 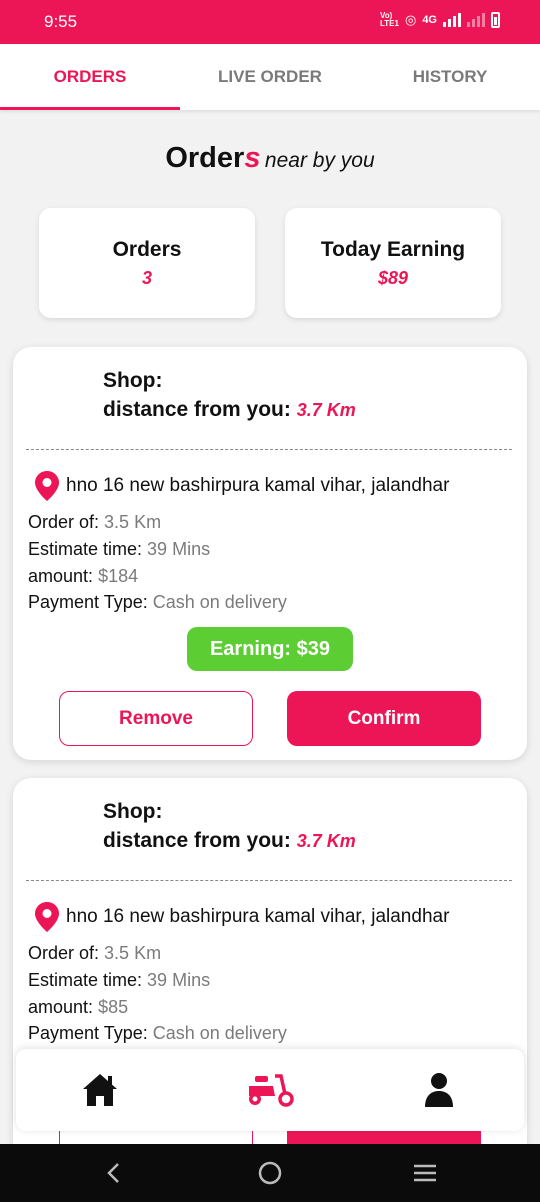 What do you see at coordinates (384, 718) in the screenshot?
I see `confirm-button: Confirm` at bounding box center [384, 718].